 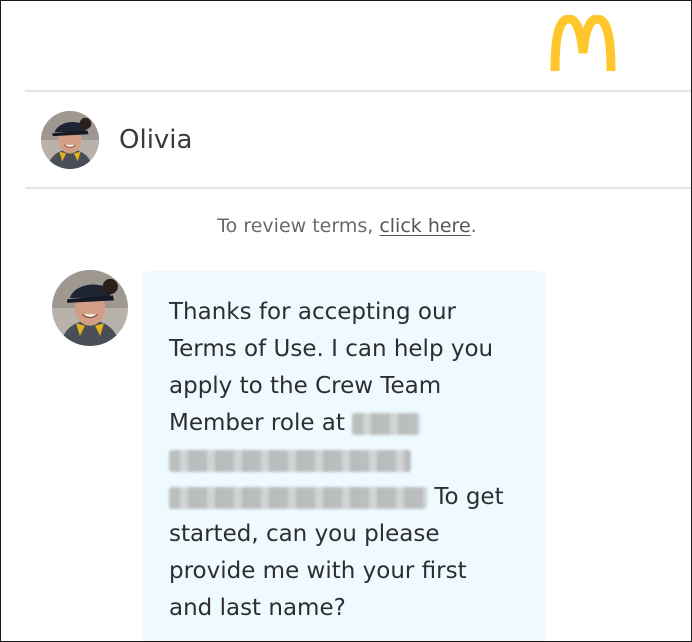 What do you see at coordinates (473, 226) in the screenshot?
I see `terms-suffix: .` at bounding box center [473, 226].